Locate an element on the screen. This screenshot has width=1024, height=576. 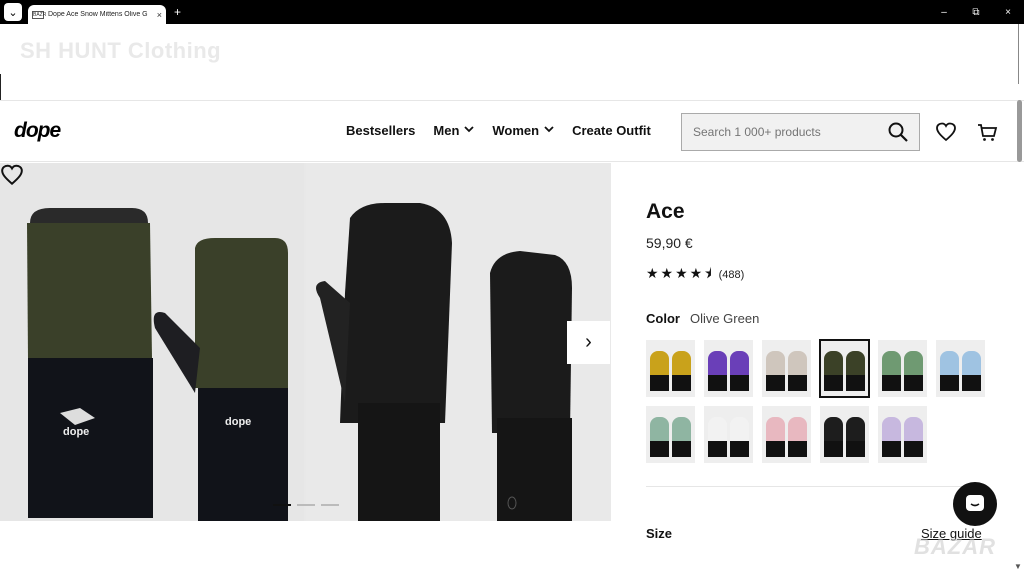
gallery-pagination is located at coordinates (309, 505).